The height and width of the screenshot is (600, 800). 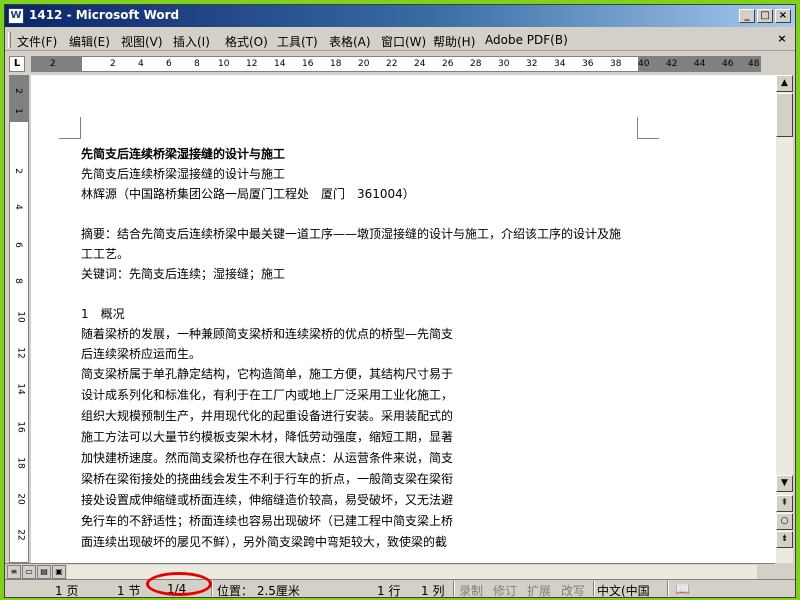 I want to click on next-page-button: ⇟, so click(x=784, y=539).